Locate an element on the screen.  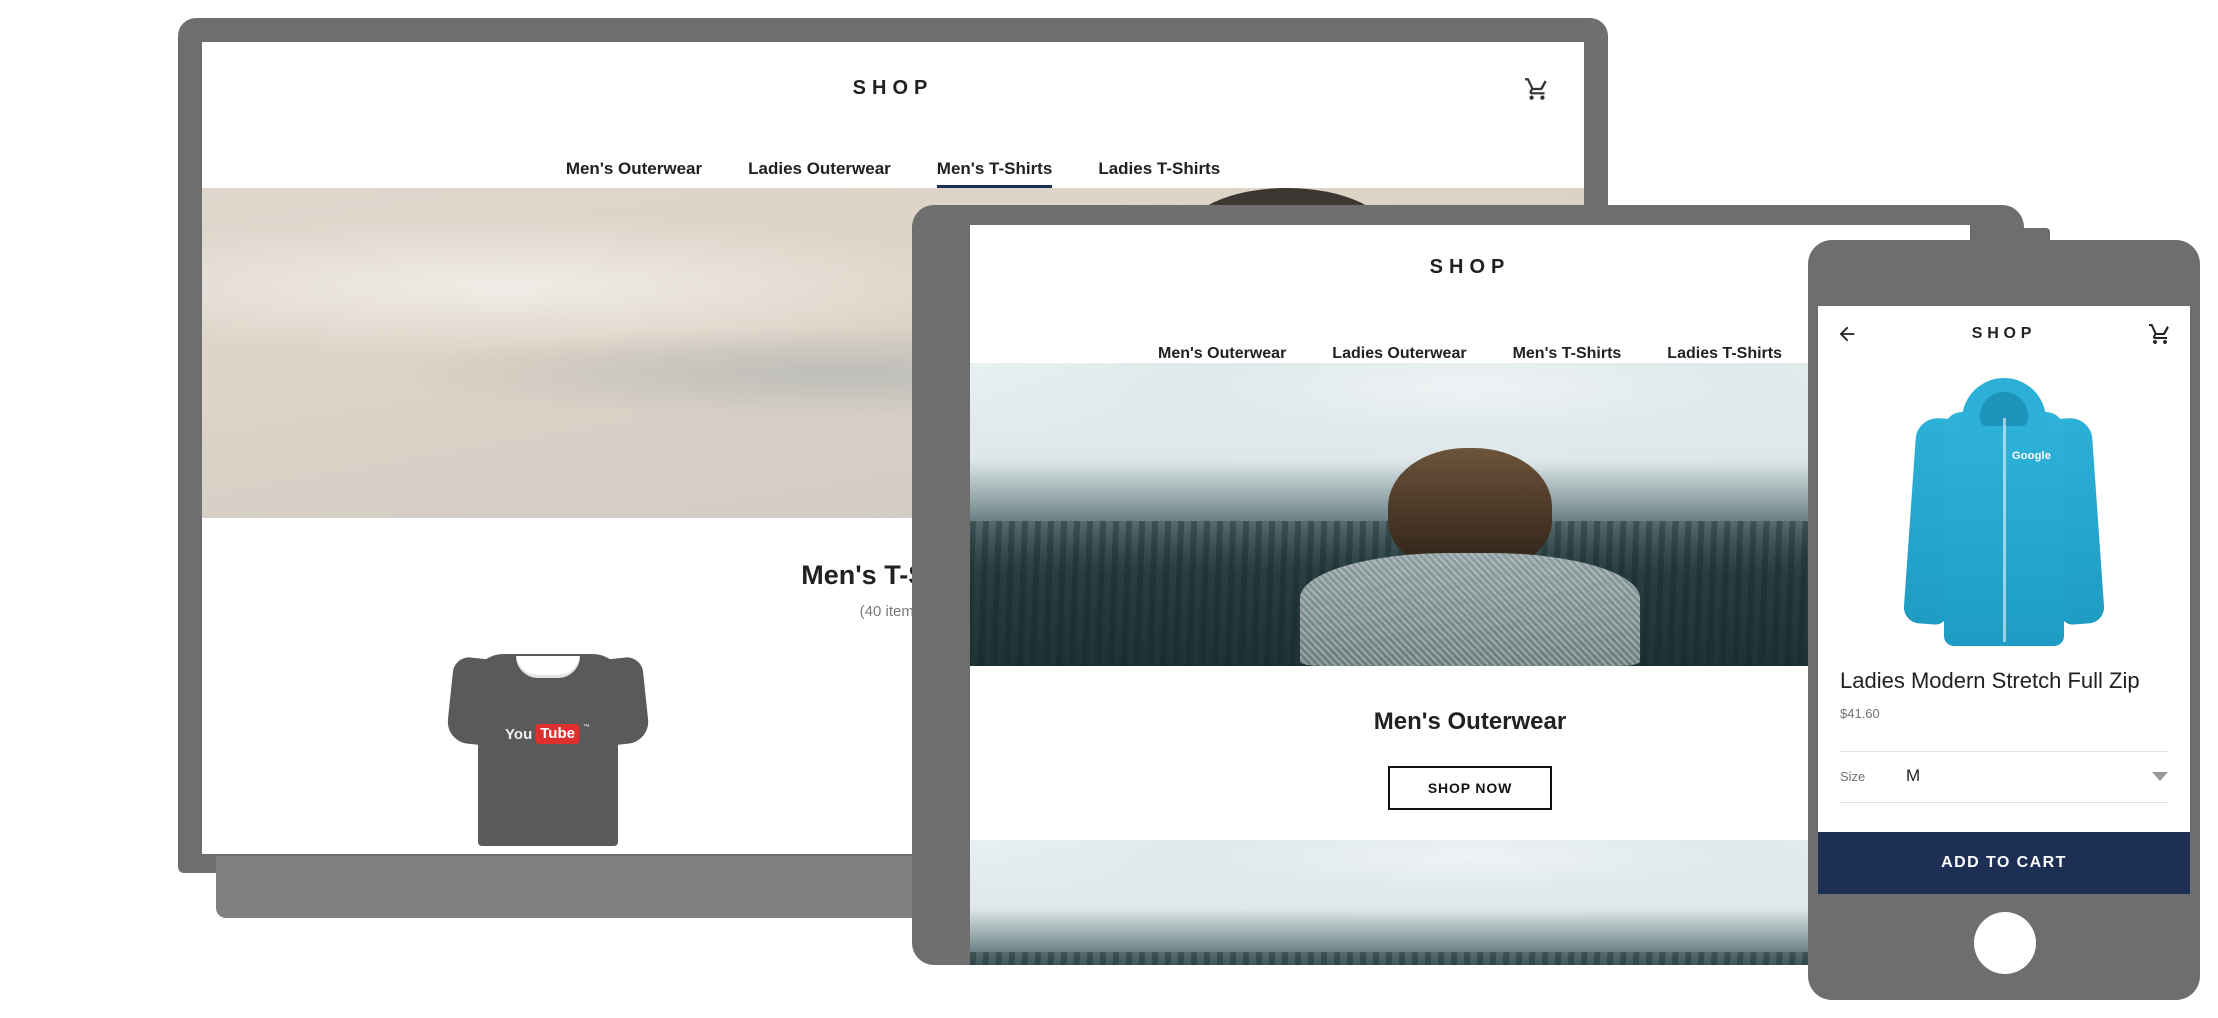
shop-now-button: SHOP NOW is located at coordinates (1470, 788).